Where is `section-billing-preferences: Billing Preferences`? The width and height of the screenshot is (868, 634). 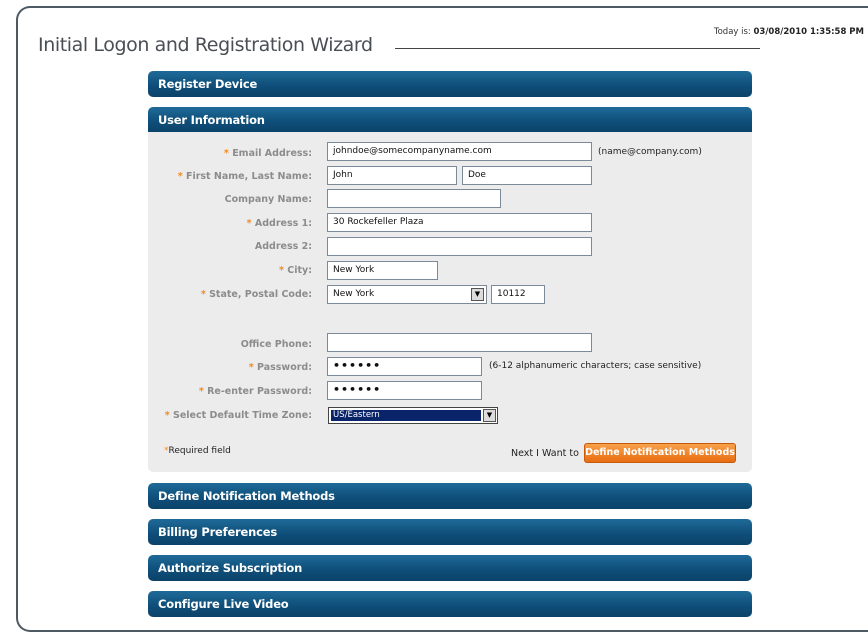
section-billing-preferences: Billing Preferences is located at coordinates (450, 532).